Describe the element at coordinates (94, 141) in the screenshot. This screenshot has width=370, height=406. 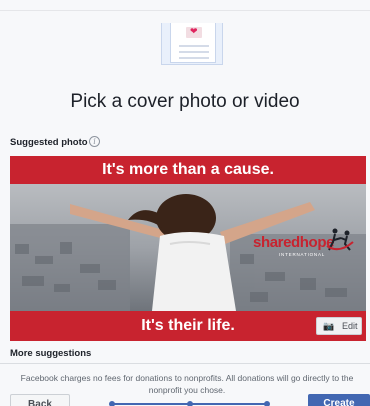
I see `info-icon: i` at that location.